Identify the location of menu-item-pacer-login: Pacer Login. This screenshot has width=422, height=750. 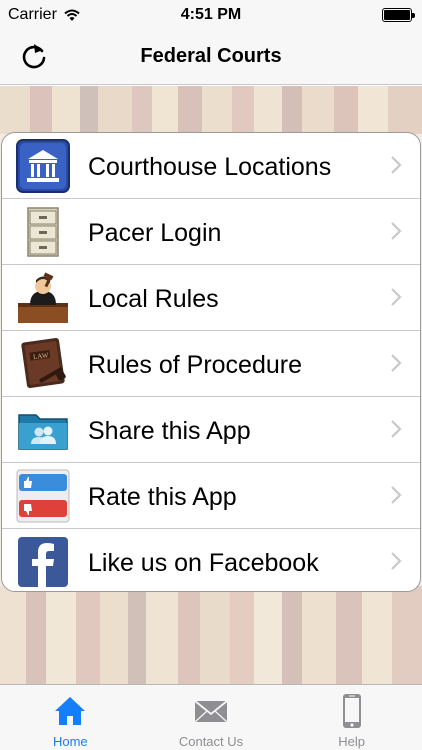
(211, 232).